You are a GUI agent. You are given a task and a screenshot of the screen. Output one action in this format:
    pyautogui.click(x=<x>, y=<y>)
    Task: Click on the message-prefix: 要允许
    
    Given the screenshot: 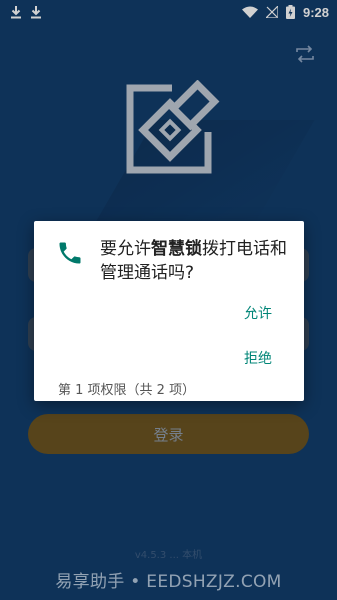 What is the action you would take?
    pyautogui.click(x=125, y=249)
    